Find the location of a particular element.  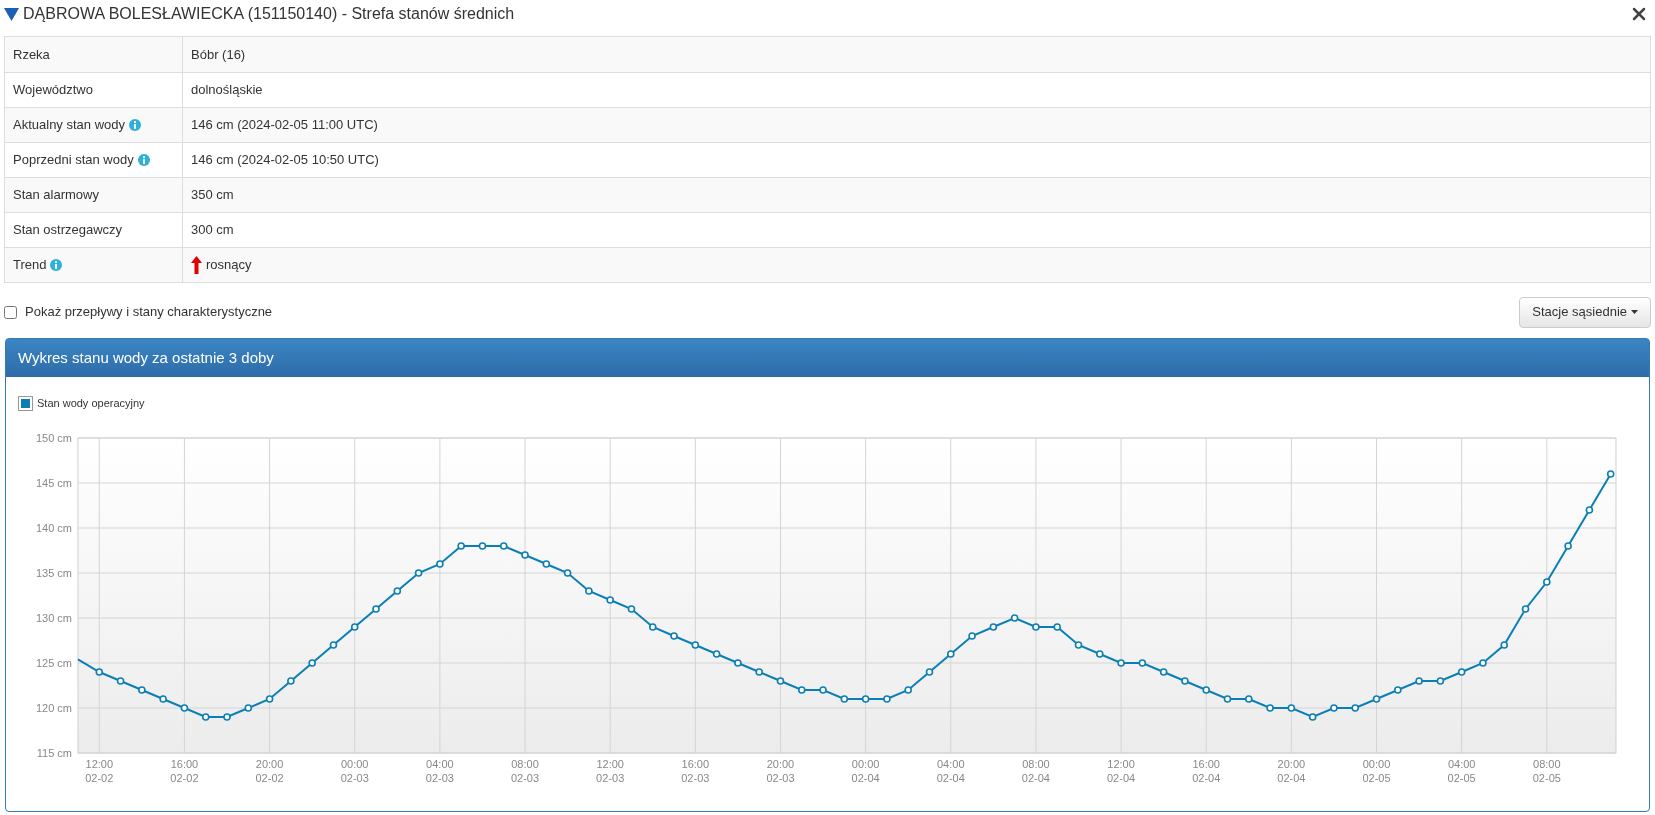

y-axis-label: 150 cm is located at coordinates (53, 438).